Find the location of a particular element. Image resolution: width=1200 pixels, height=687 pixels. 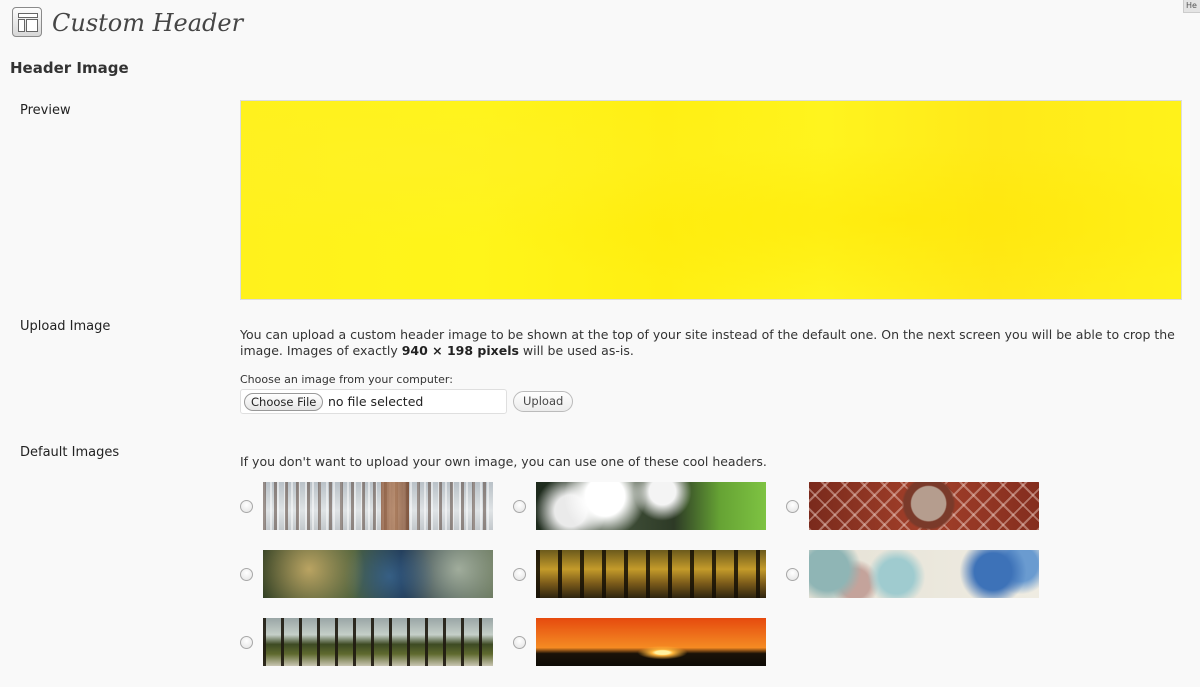

radio-red-pattern is located at coordinates (792, 506).